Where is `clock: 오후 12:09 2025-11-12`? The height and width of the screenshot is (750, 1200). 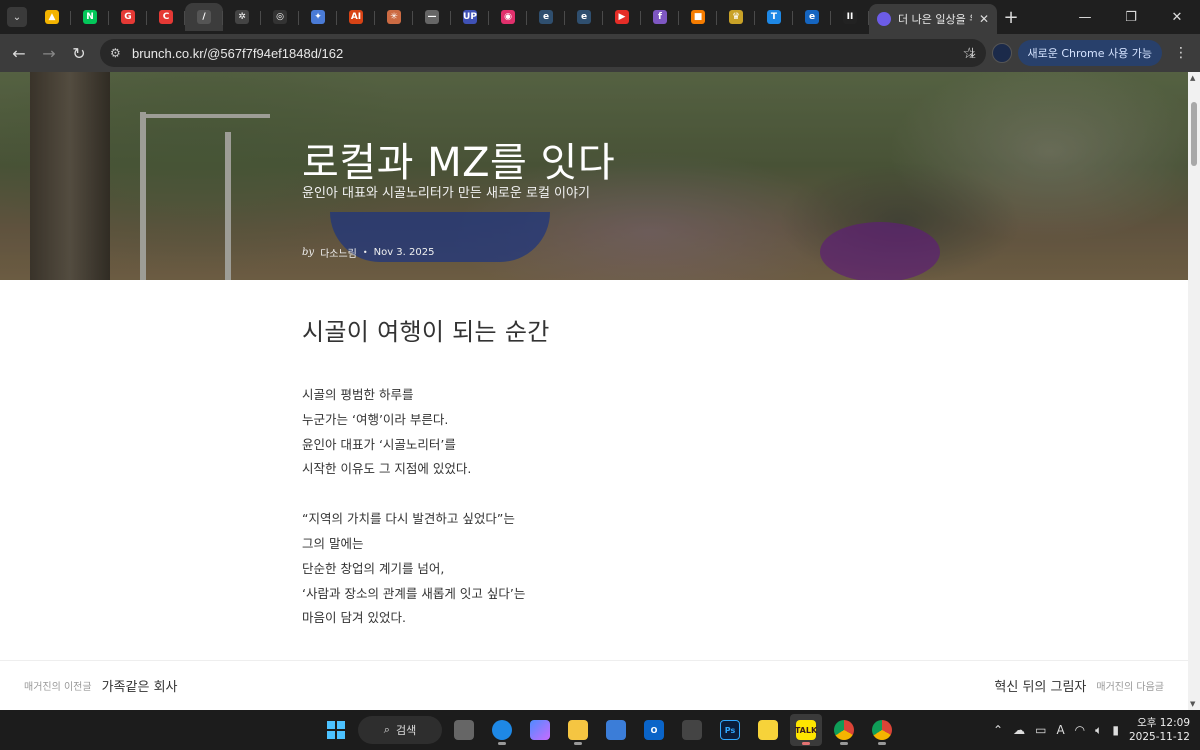 clock: 오후 12:09 2025-11-12 is located at coordinates (1159, 730).